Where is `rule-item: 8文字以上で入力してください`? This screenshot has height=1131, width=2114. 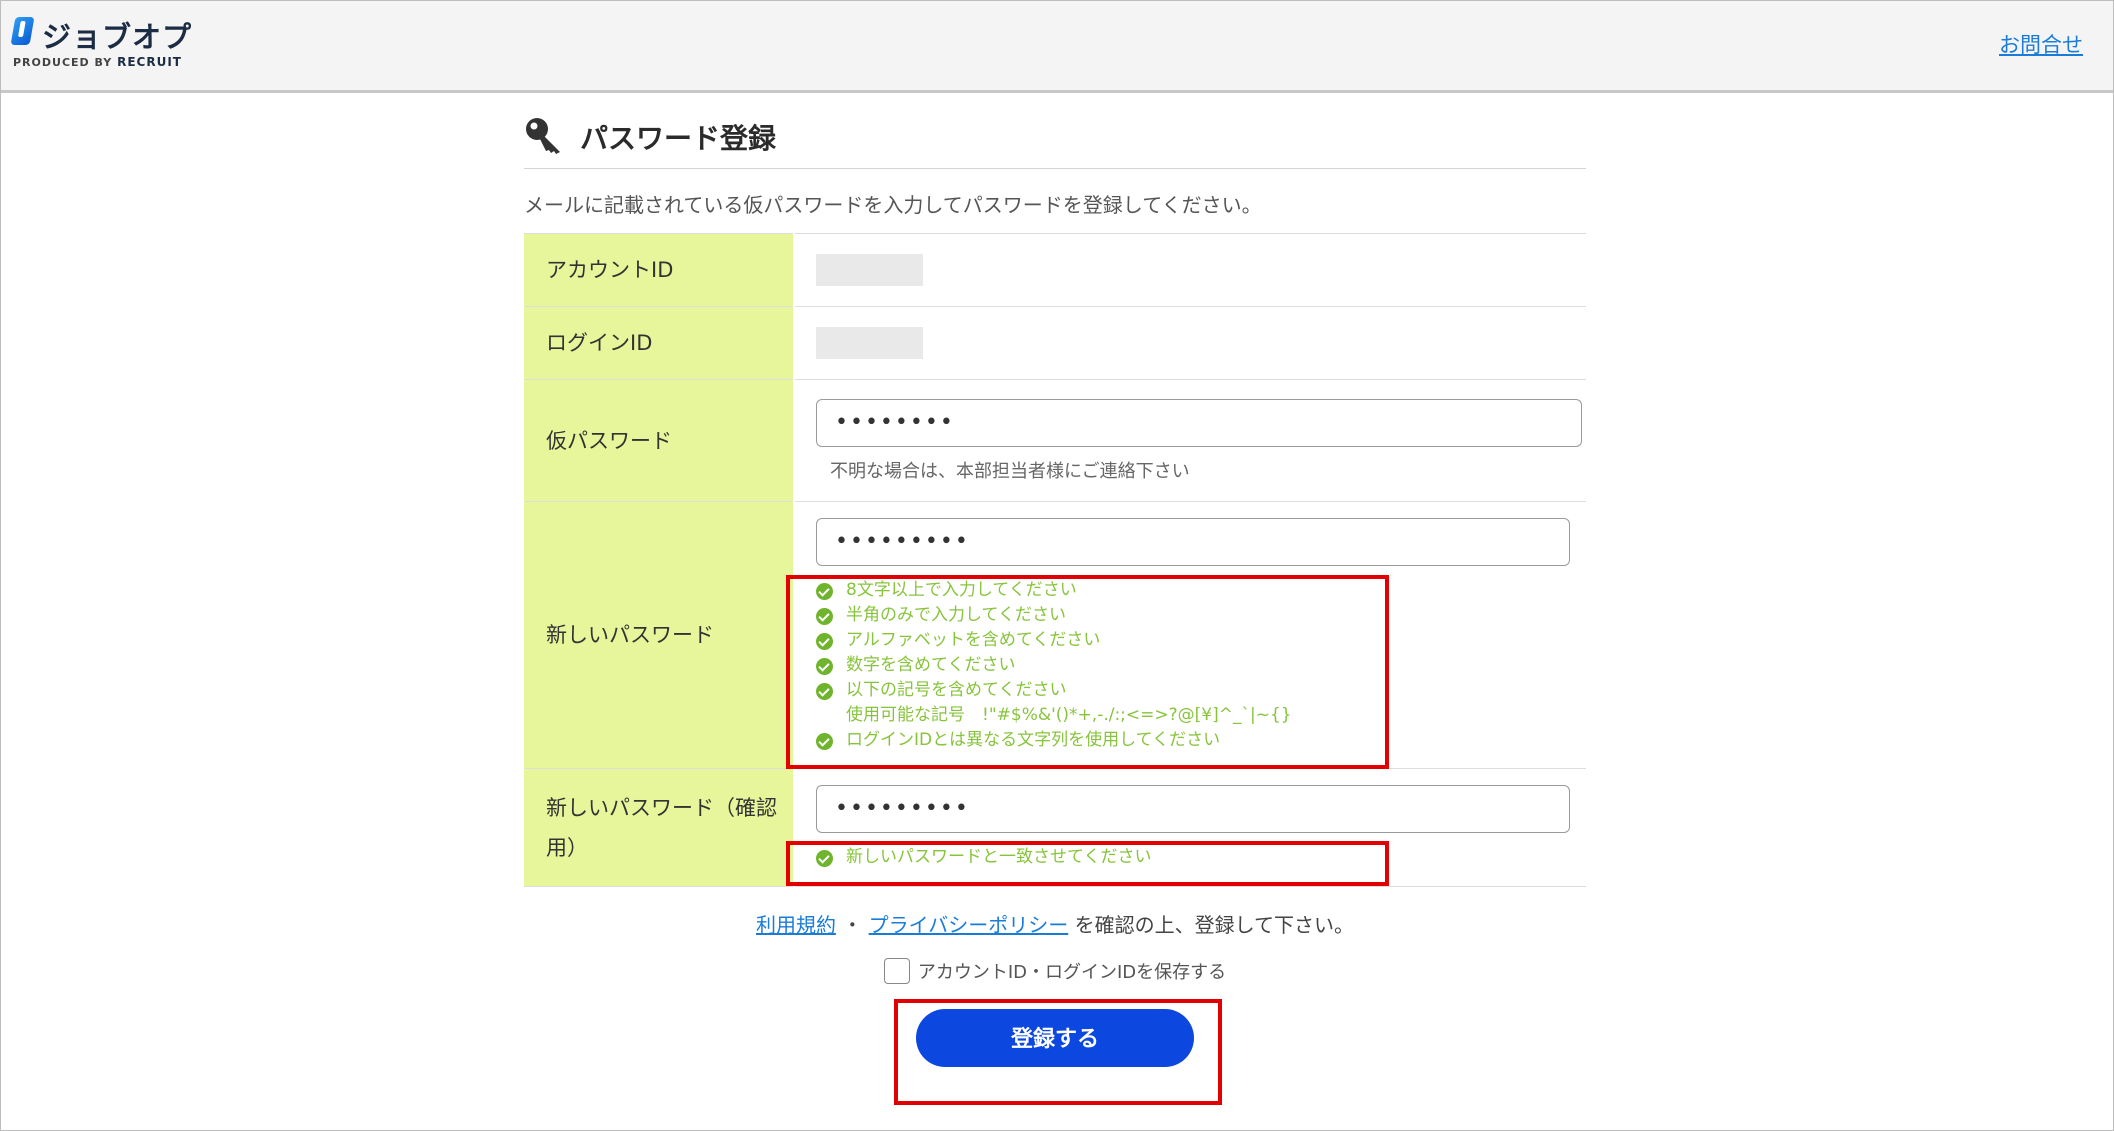 rule-item: 8文字以上で入力してください is located at coordinates (1201, 590).